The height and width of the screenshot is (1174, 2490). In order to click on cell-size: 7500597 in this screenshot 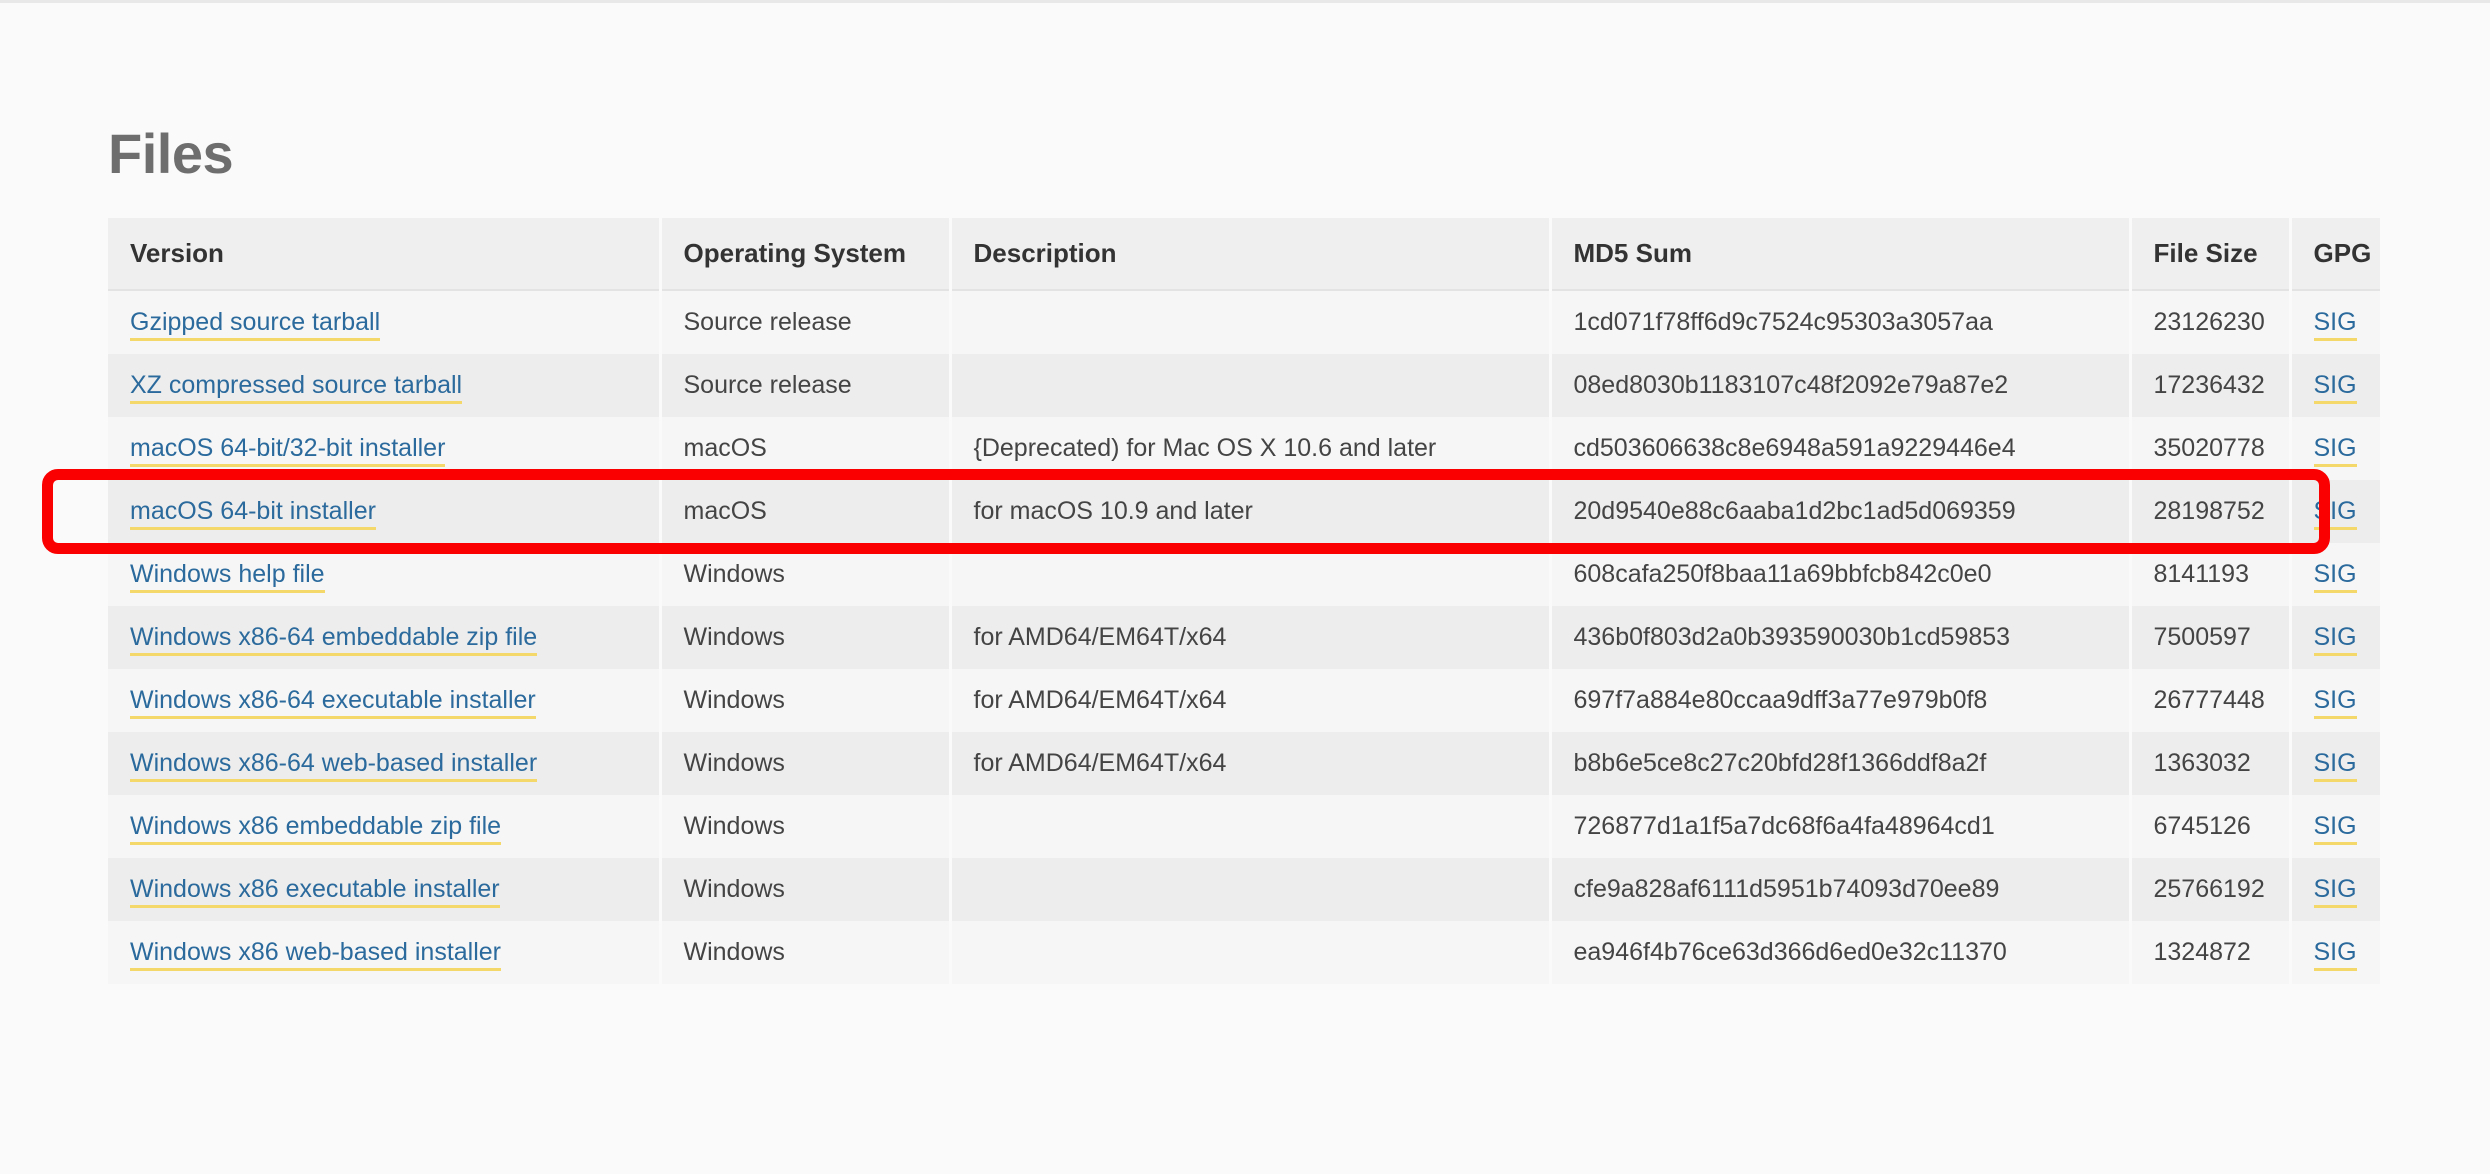, I will do `click(2211, 637)`.